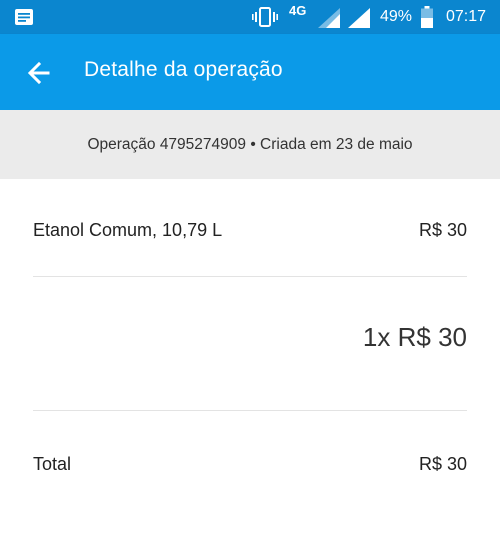 Image resolution: width=500 pixels, height=533 pixels. I want to click on item-row: Etanol Comum, 10,79 L R$ 30, so click(250, 232).